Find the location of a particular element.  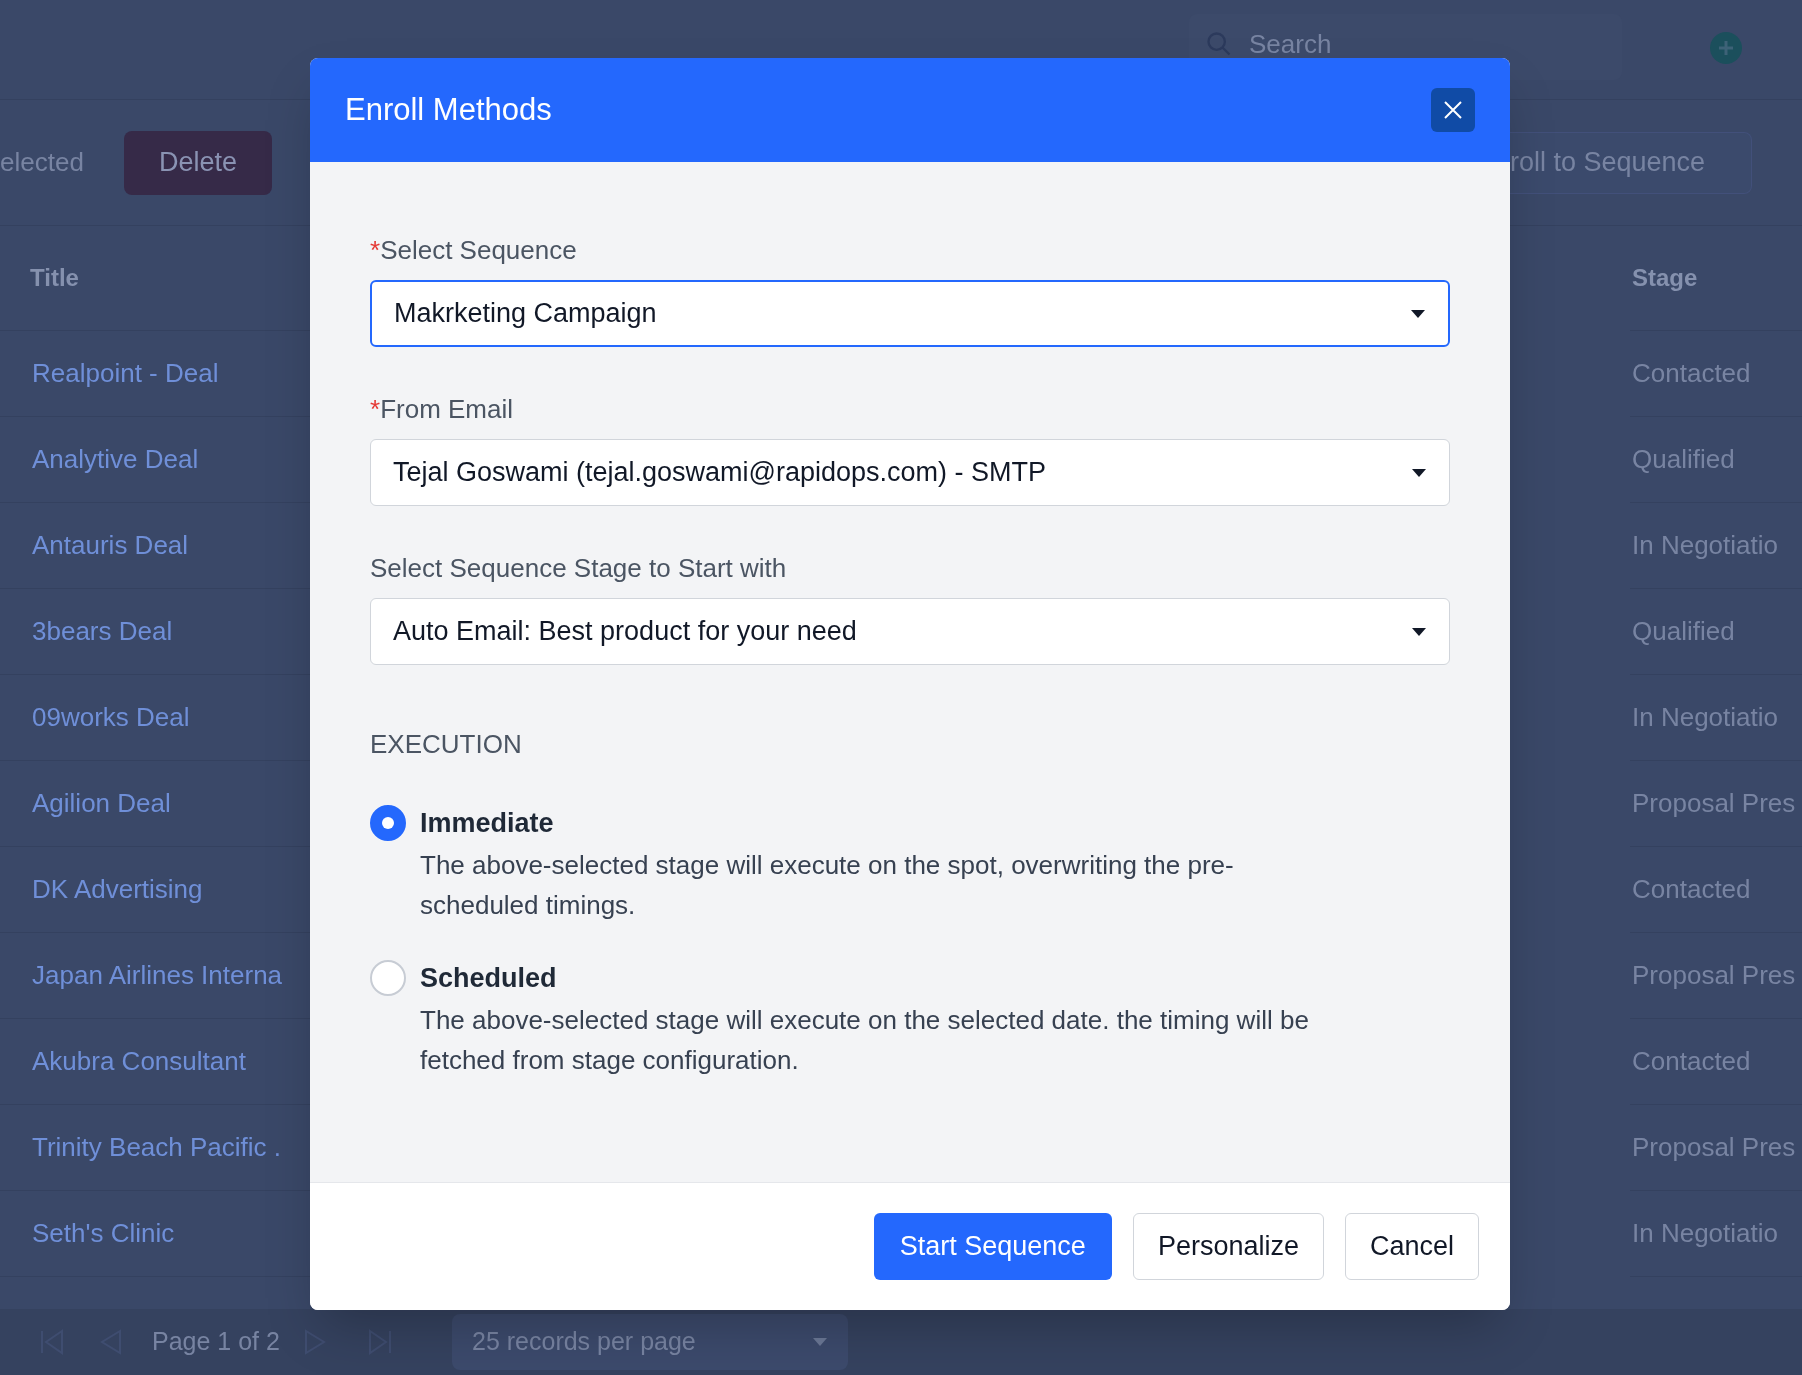

last-page-icon is located at coordinates (380, 1342).